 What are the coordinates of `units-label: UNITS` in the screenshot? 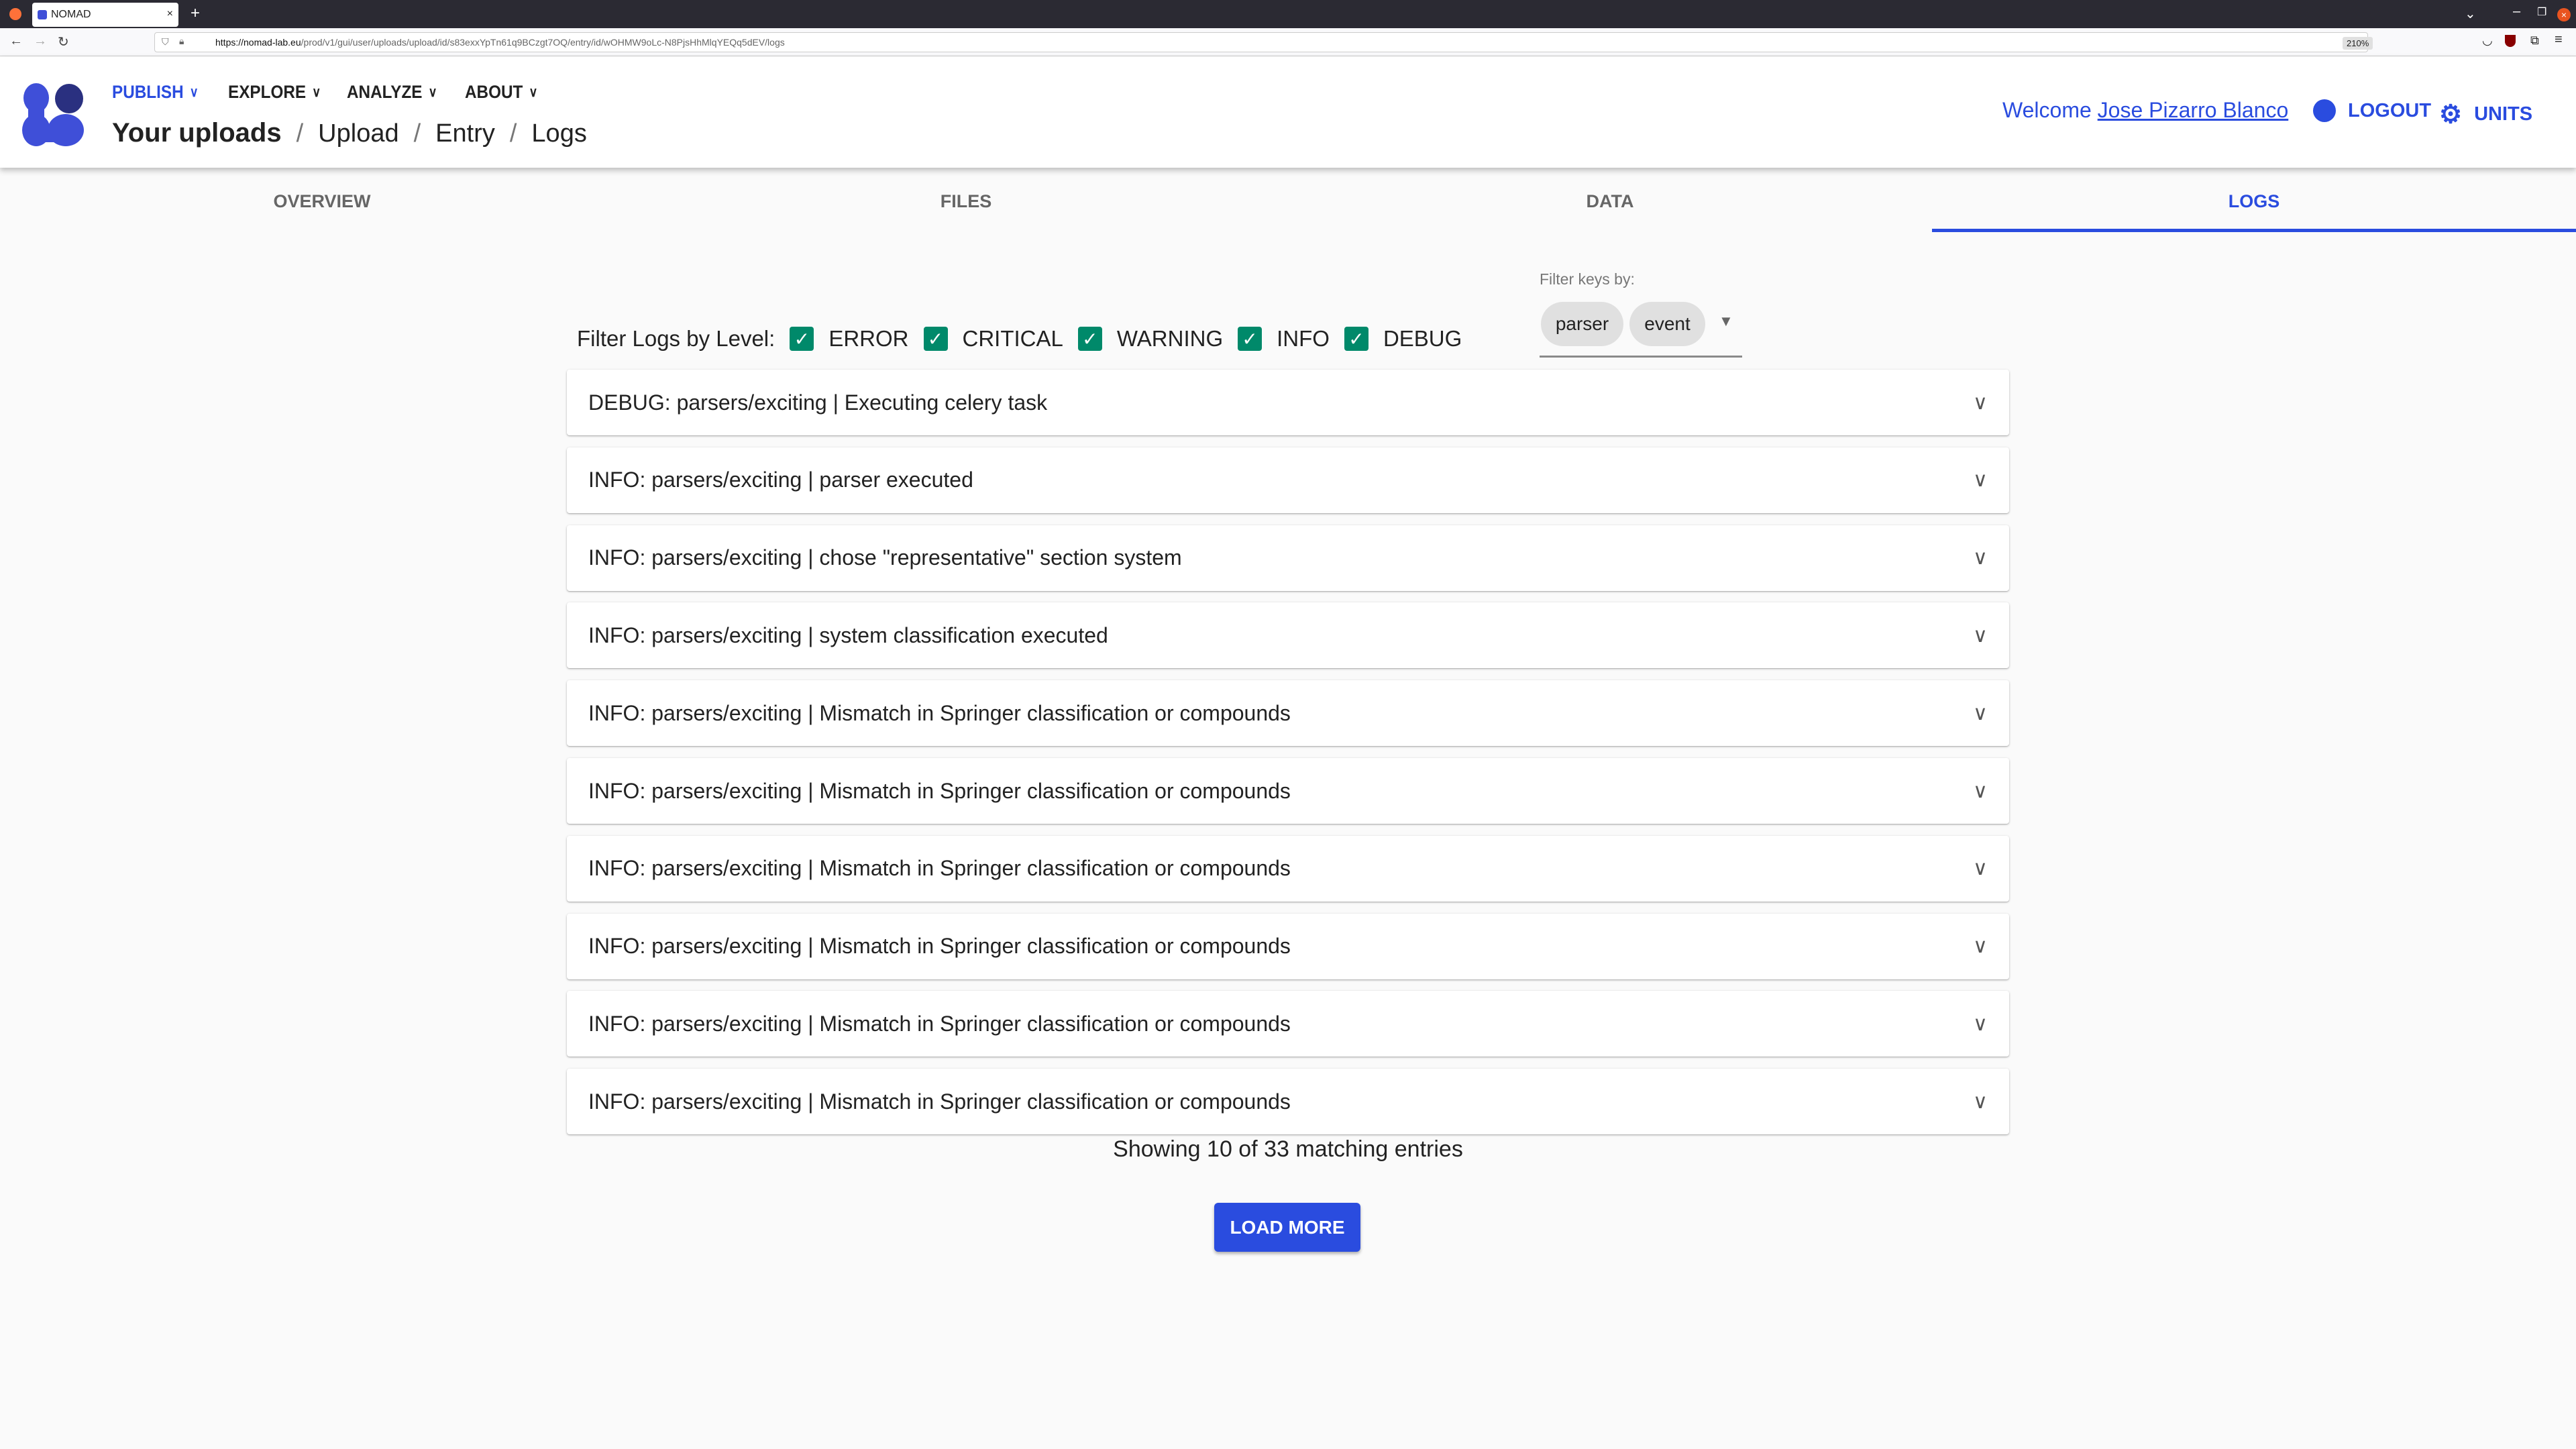 It's located at (2503, 114).